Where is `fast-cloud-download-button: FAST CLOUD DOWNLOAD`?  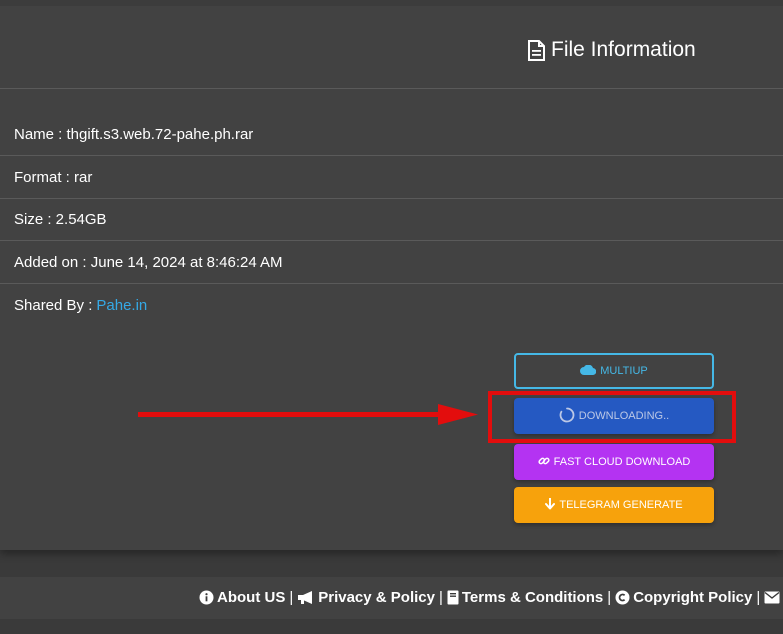 fast-cloud-download-button: FAST CLOUD DOWNLOAD is located at coordinates (614, 462).